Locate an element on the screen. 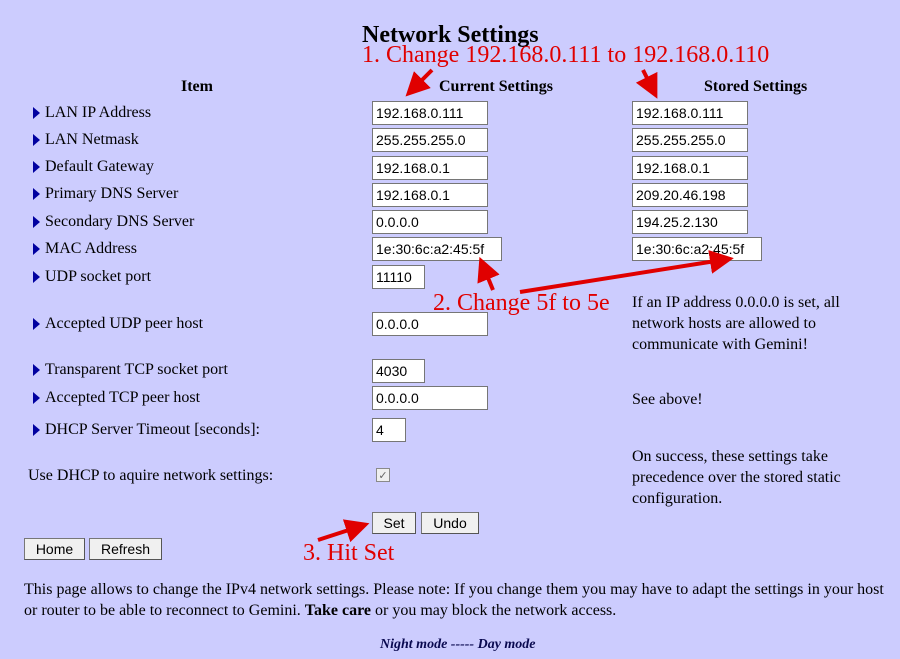  arrow-step1-current is located at coordinates (419, 82).